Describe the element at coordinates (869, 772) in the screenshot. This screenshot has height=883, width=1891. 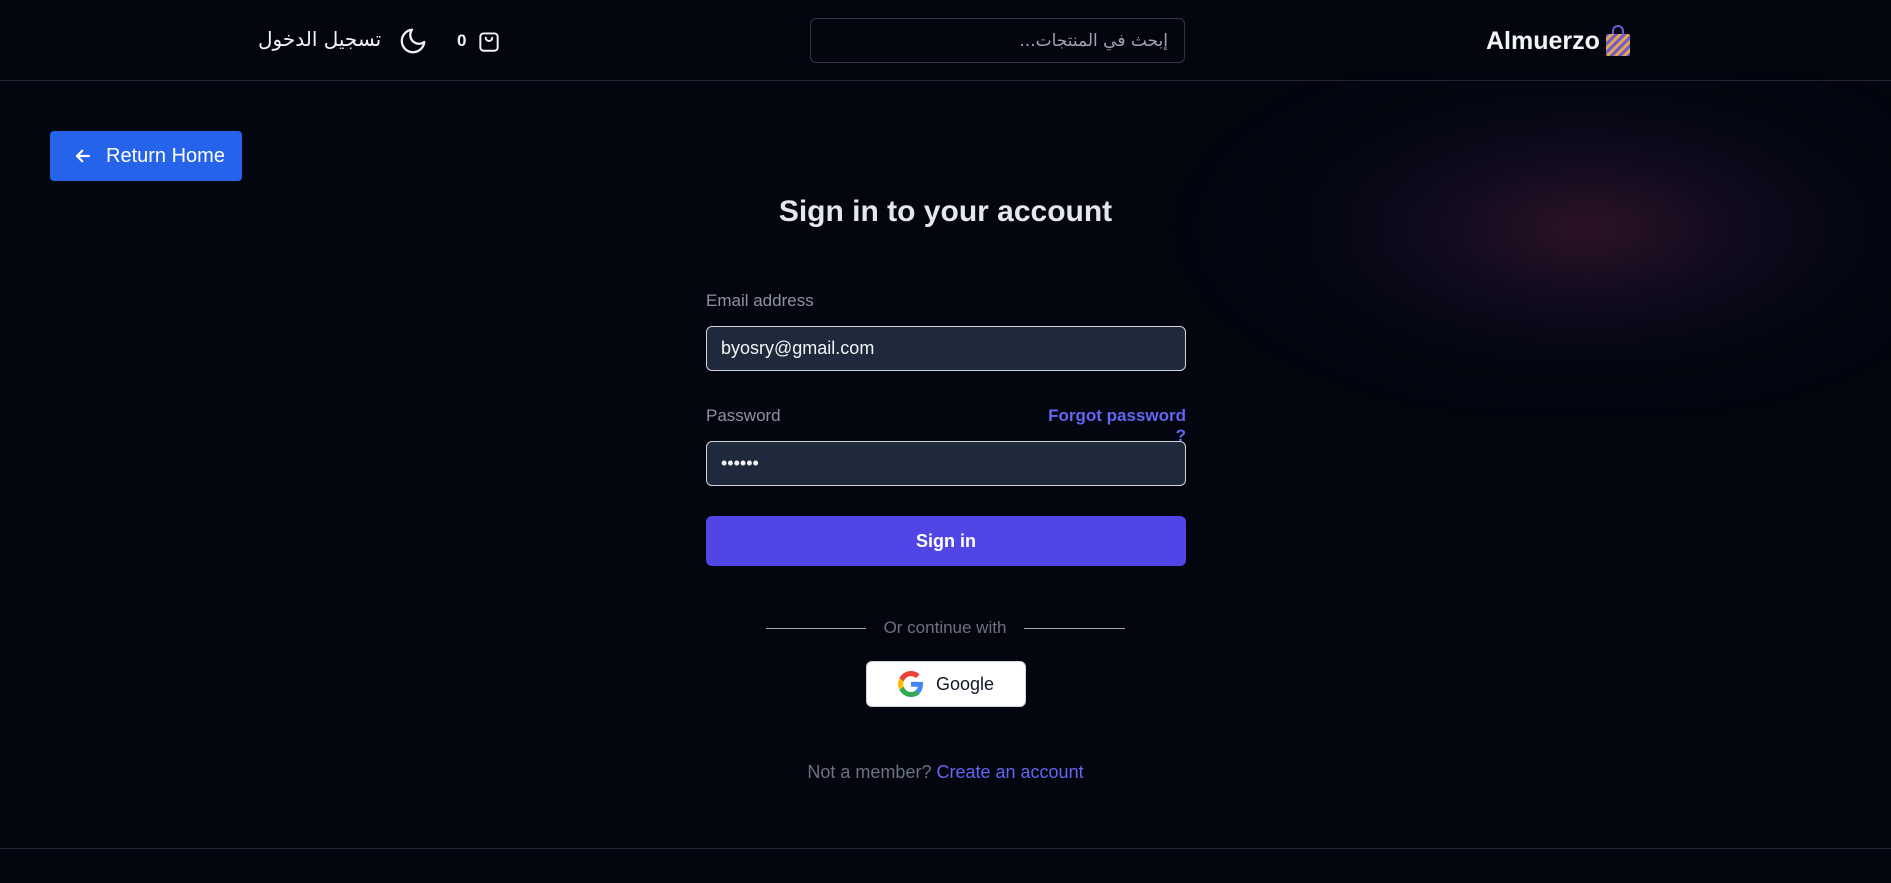
I see `member-text: Not a member?` at that location.